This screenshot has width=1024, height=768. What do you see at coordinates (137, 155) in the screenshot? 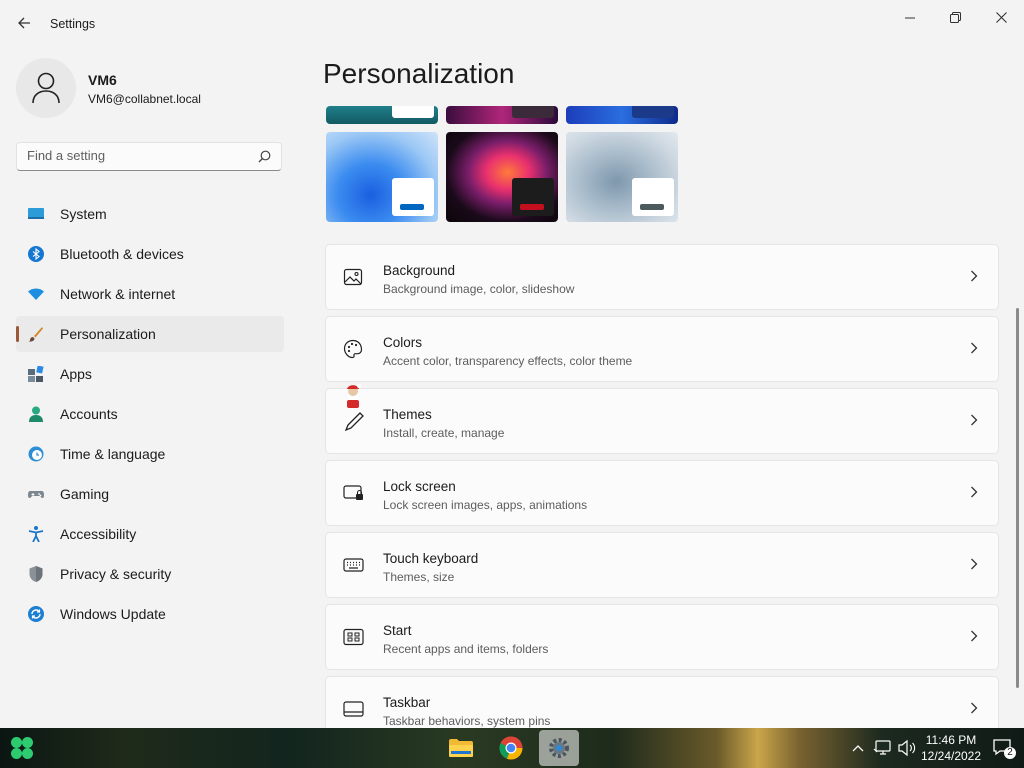
I see `search-input` at bounding box center [137, 155].